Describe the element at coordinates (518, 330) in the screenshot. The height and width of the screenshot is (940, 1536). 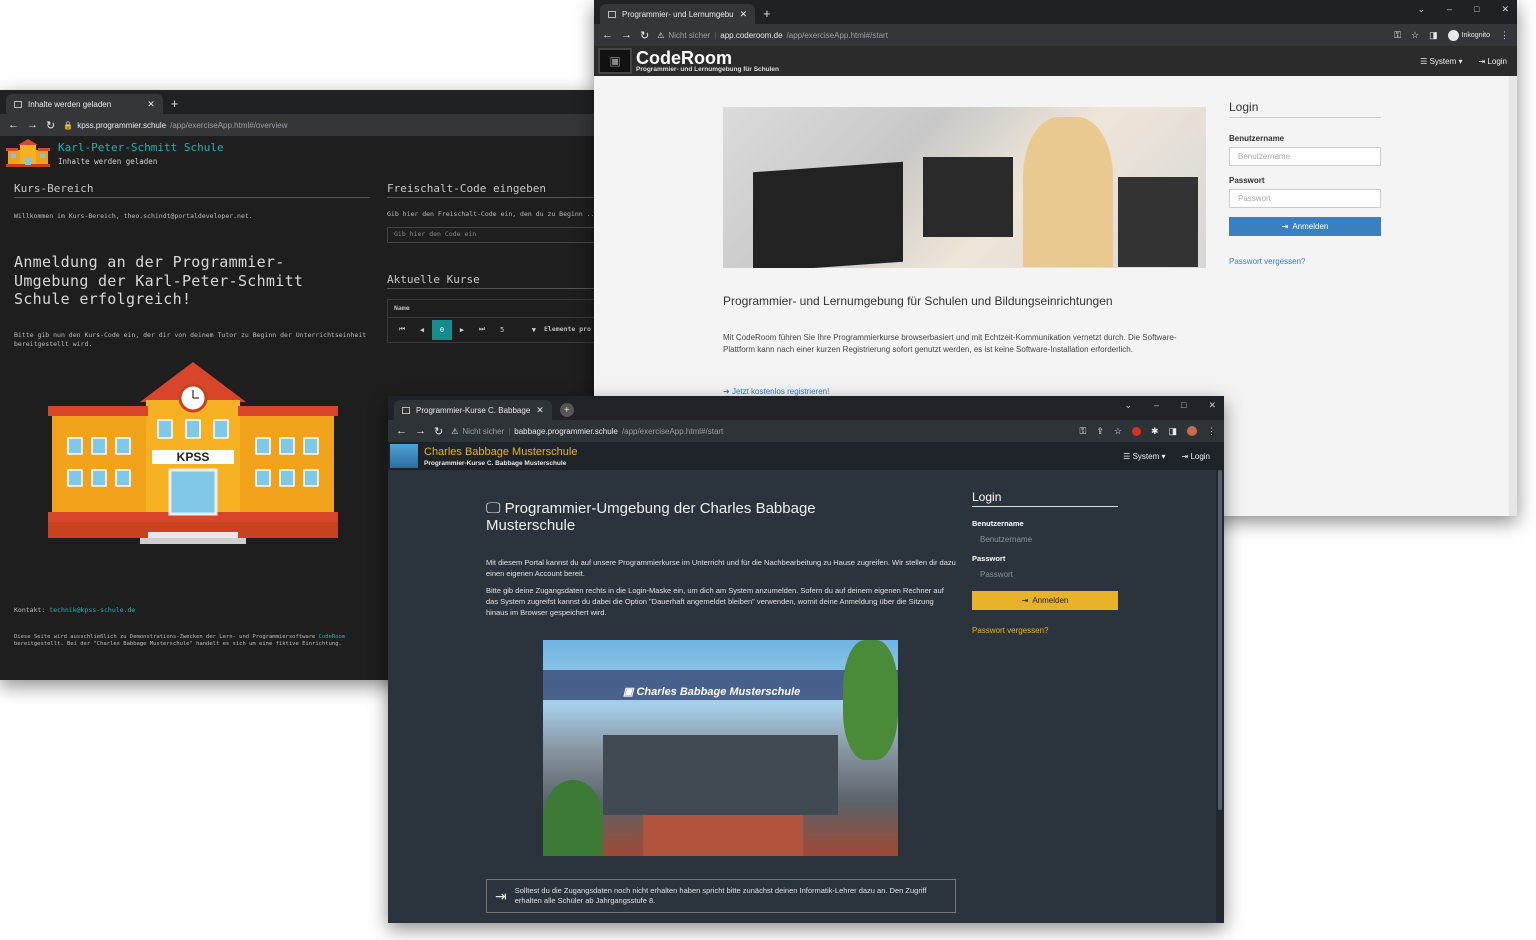
I see `page-size-select: 5 ▼` at that location.